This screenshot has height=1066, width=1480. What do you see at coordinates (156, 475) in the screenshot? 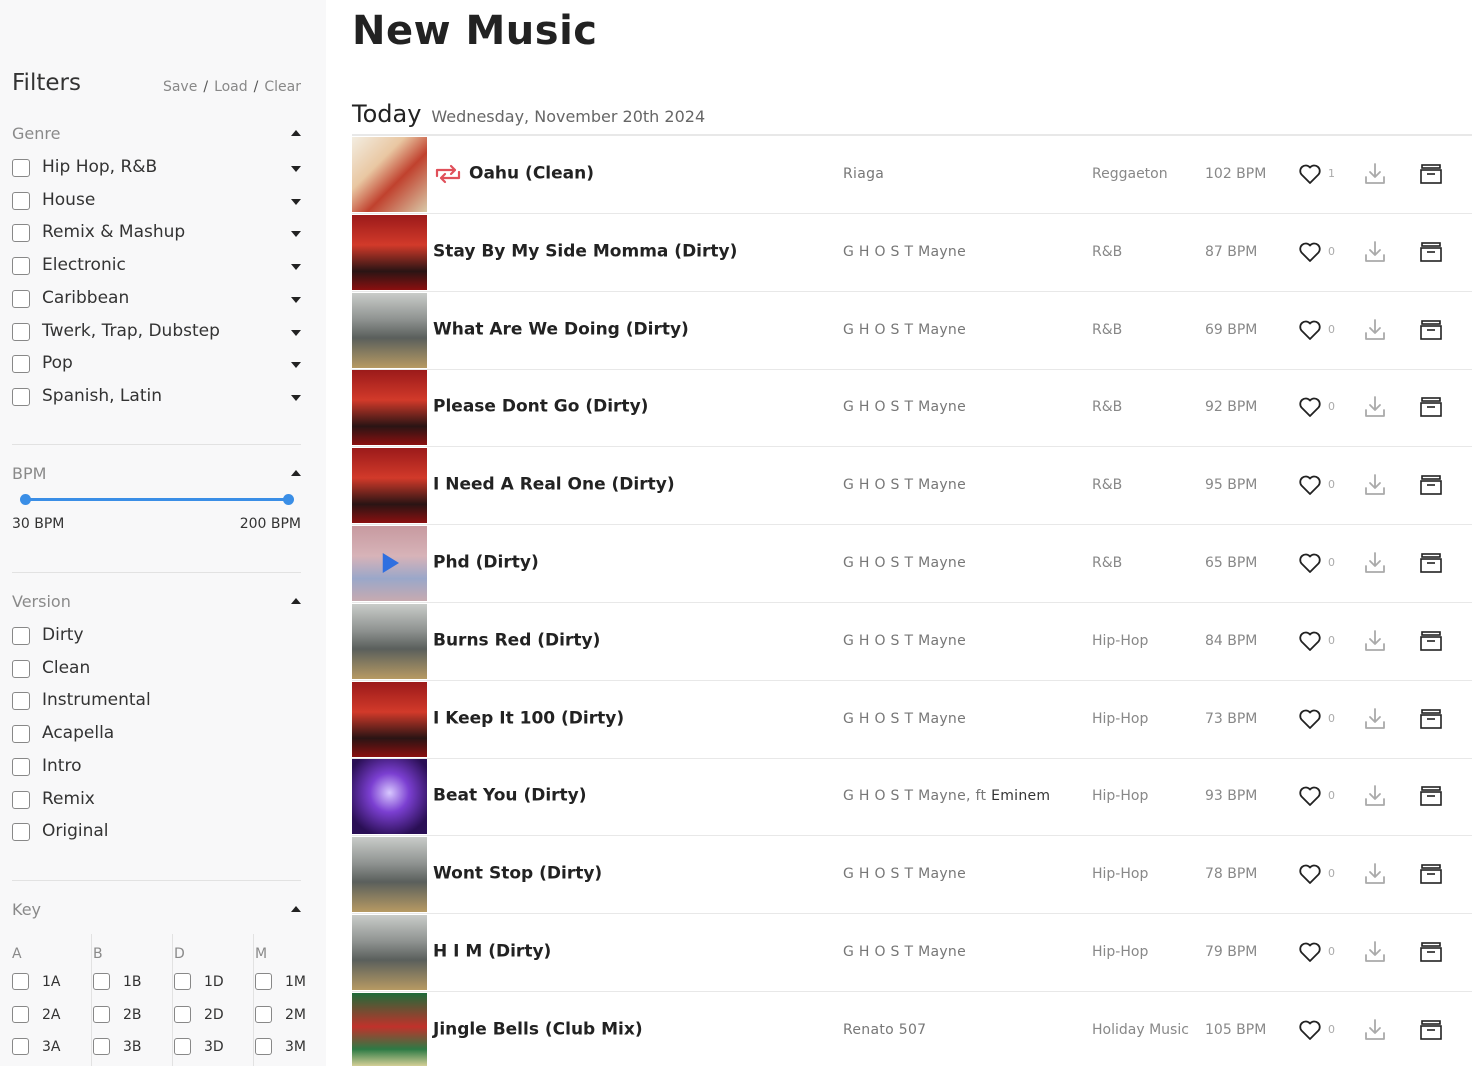
I see `bpm-section-toggle: BPM` at bounding box center [156, 475].